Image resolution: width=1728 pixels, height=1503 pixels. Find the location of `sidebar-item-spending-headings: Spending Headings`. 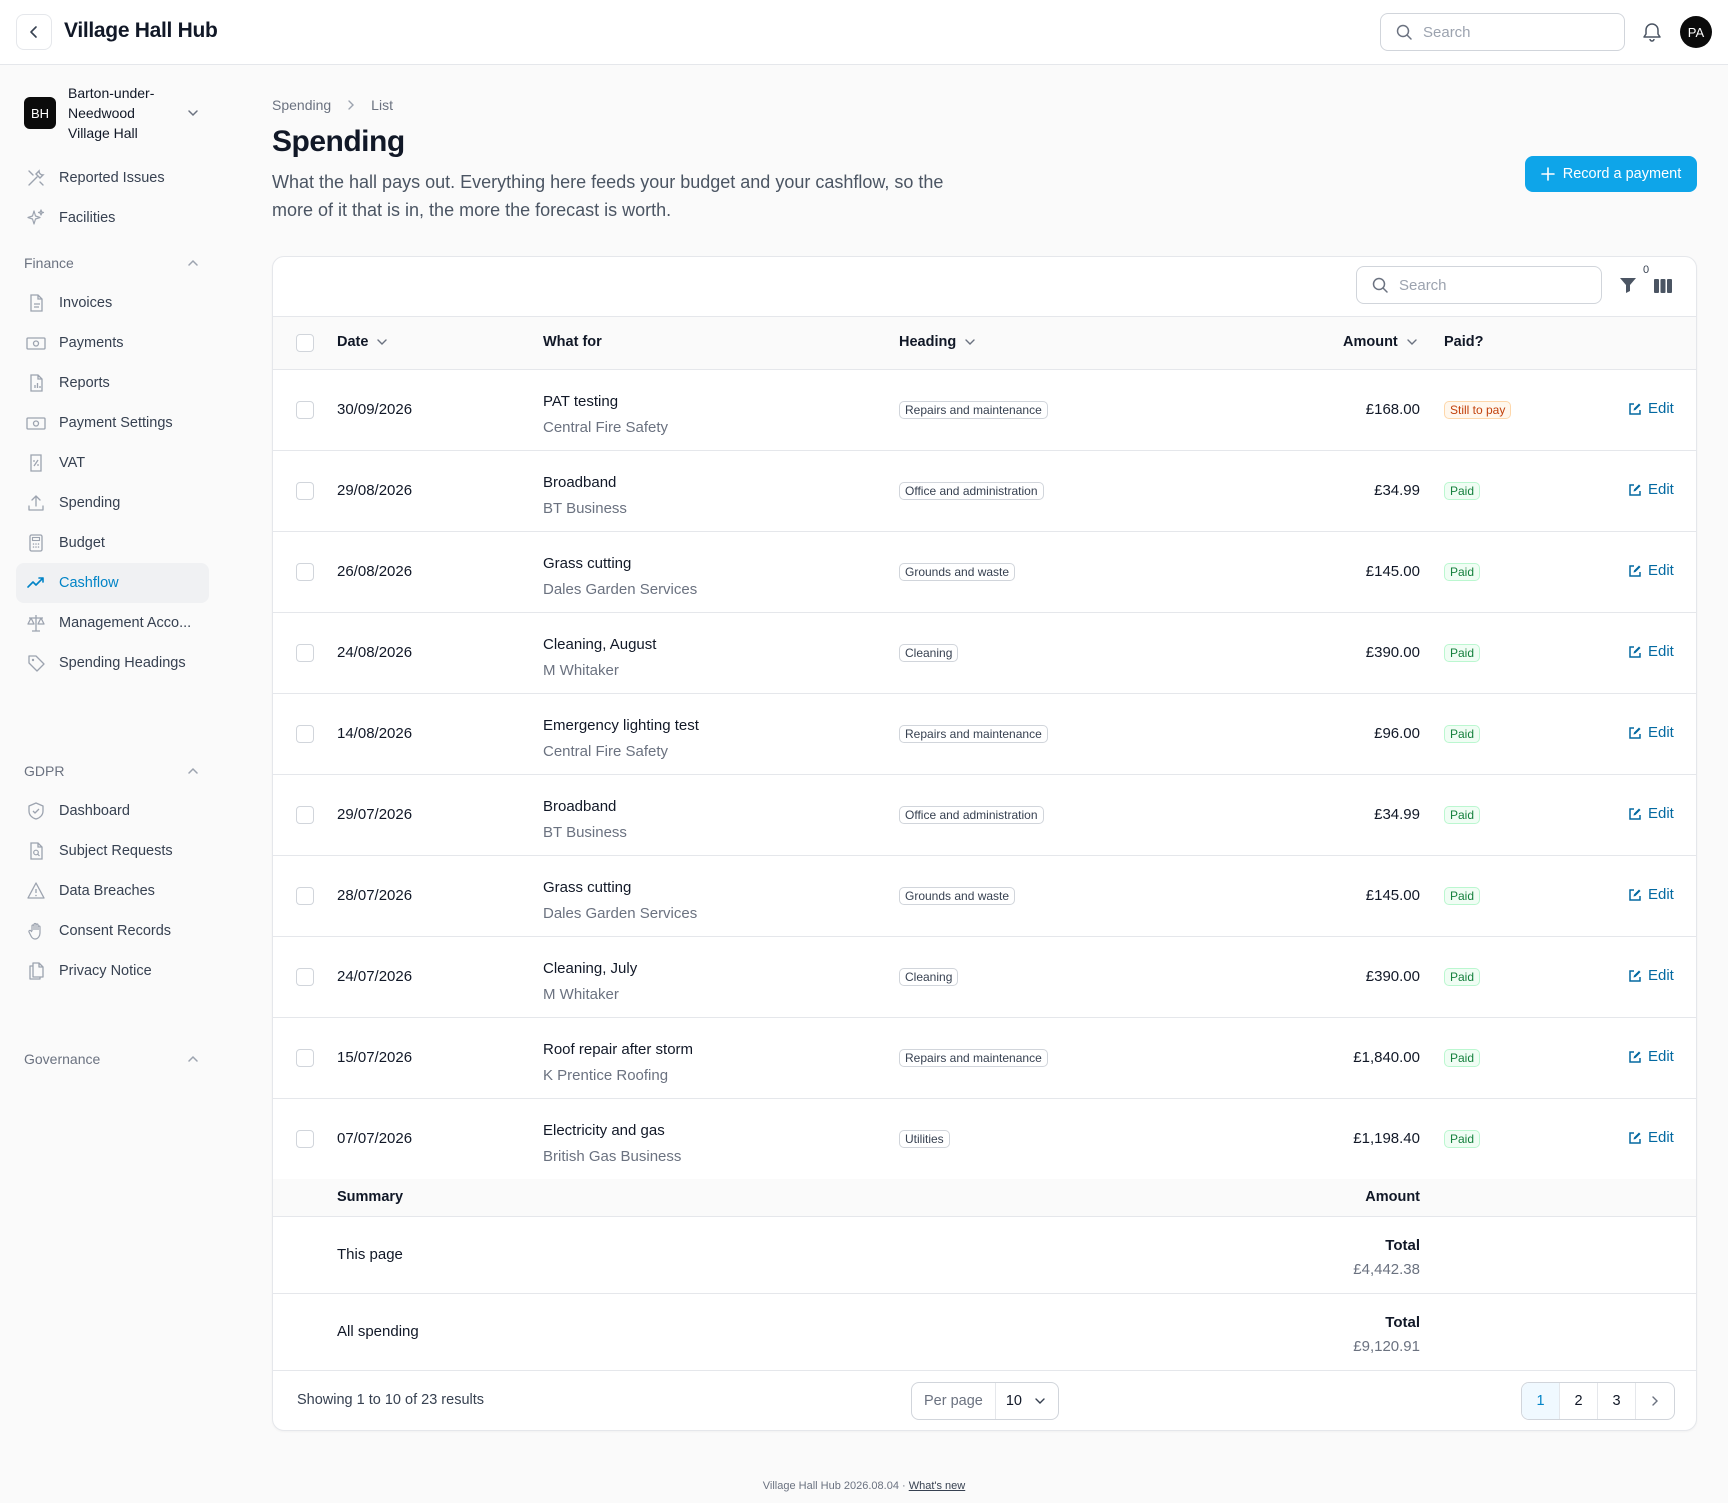

sidebar-item-spending-headings: Spending Headings is located at coordinates (112, 663).